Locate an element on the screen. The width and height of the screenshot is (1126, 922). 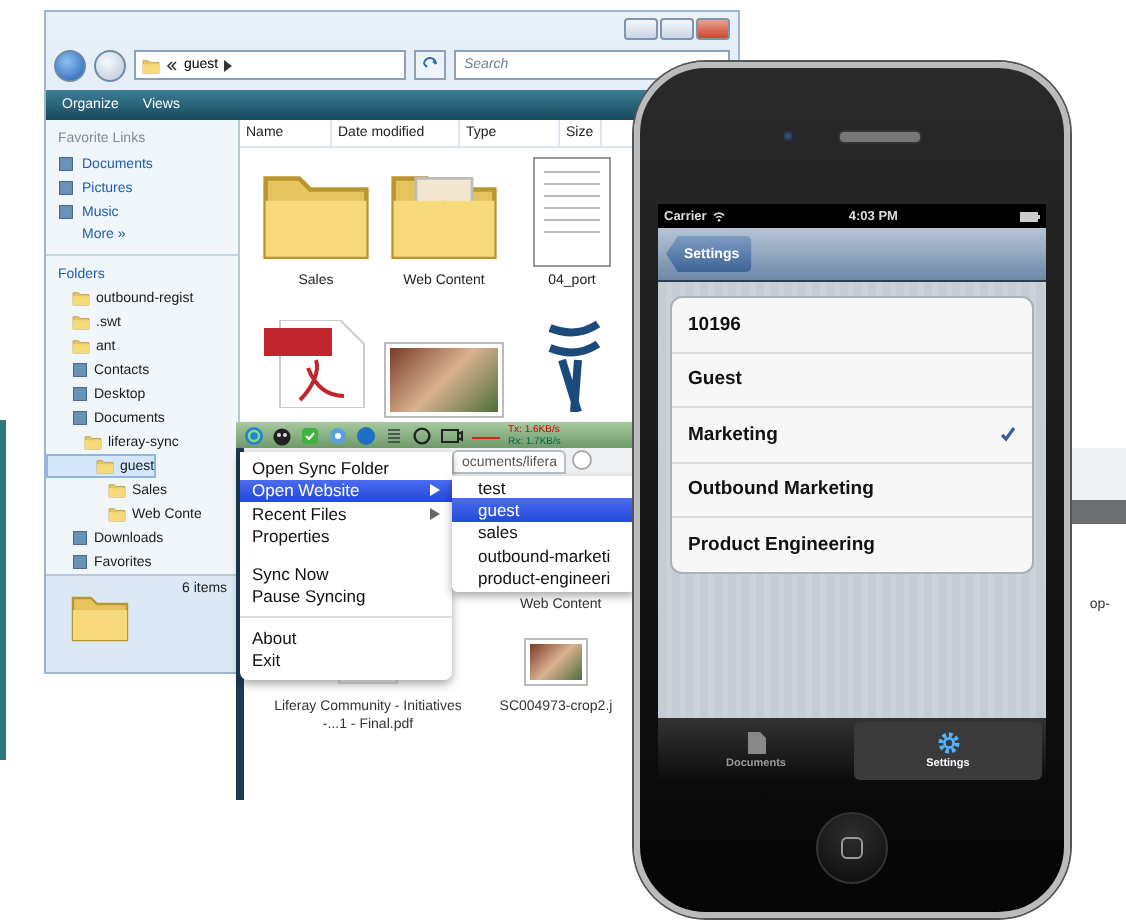
caret-icon is located at coordinates (228, 65).